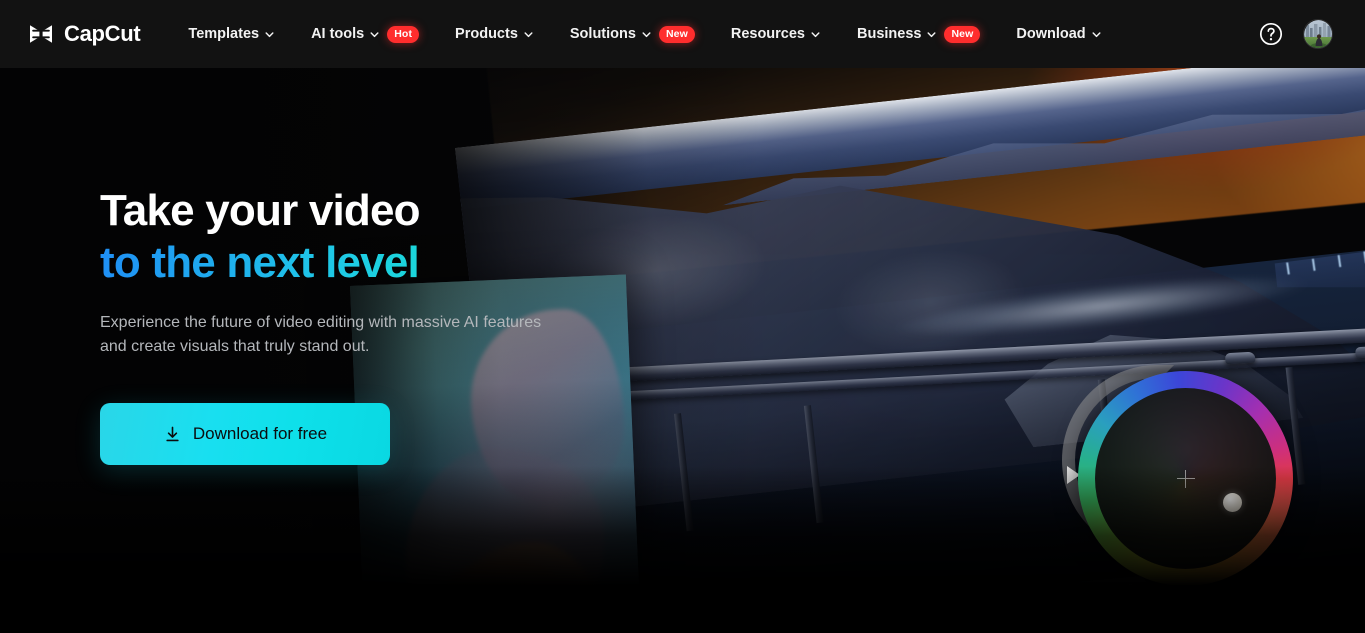  I want to click on color-wheel, so click(1177, 475).